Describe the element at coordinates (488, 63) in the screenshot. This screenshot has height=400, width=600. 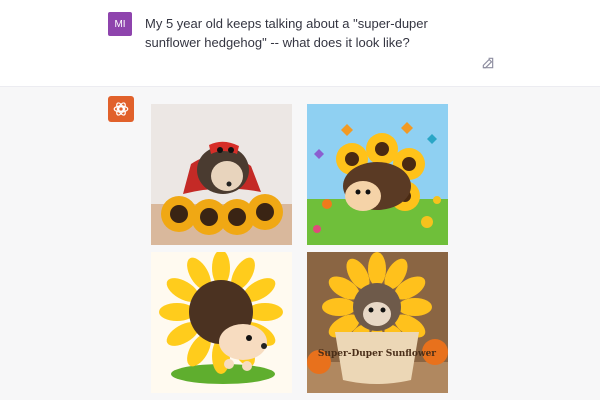
I see `edit-icon` at that location.